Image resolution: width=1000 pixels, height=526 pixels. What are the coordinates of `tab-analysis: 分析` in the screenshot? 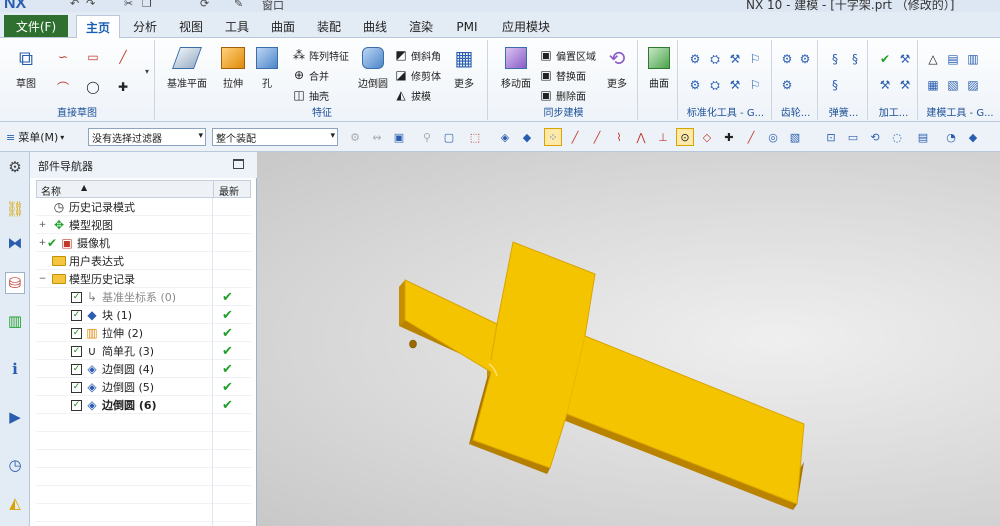 It's located at (145, 26).